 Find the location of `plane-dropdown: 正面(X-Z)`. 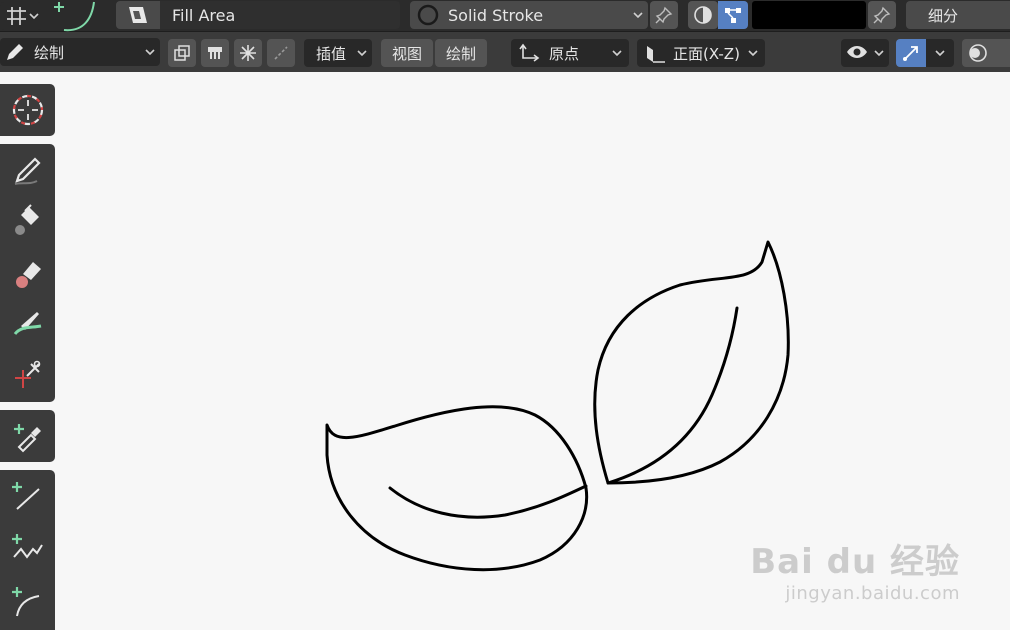

plane-dropdown: 正面(X-Z) is located at coordinates (701, 53).